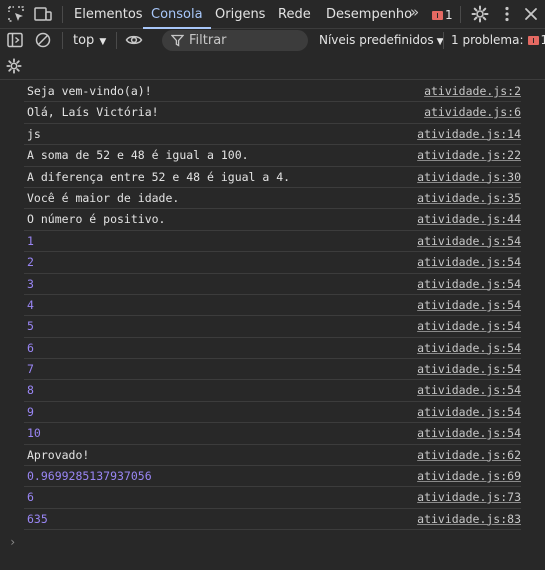 This screenshot has width=545, height=570. I want to click on console-toolbar: top ▼ Níveis predefinidos▼ 1 problema: 1, so click(272, 40).